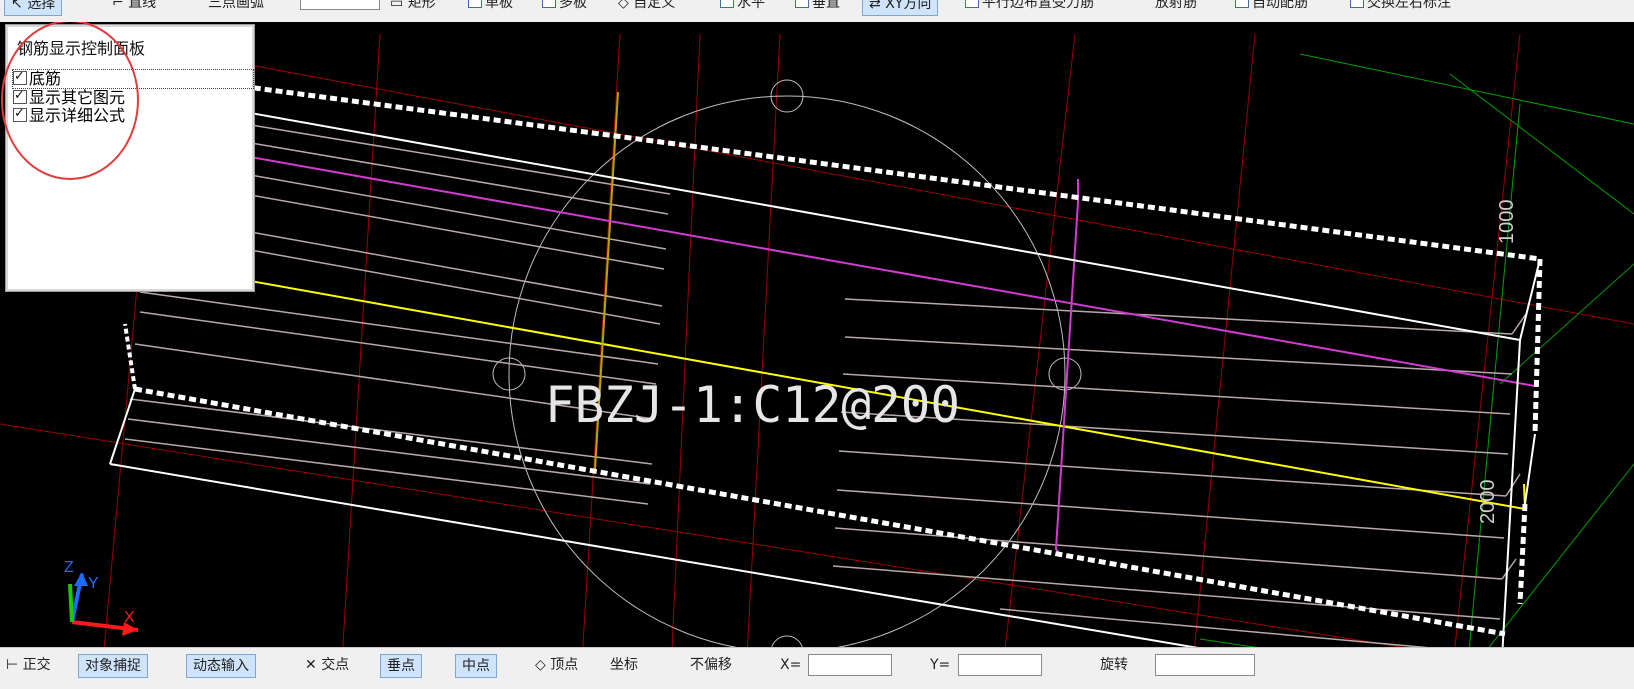  I want to click on rotate-input, so click(1205, 665).